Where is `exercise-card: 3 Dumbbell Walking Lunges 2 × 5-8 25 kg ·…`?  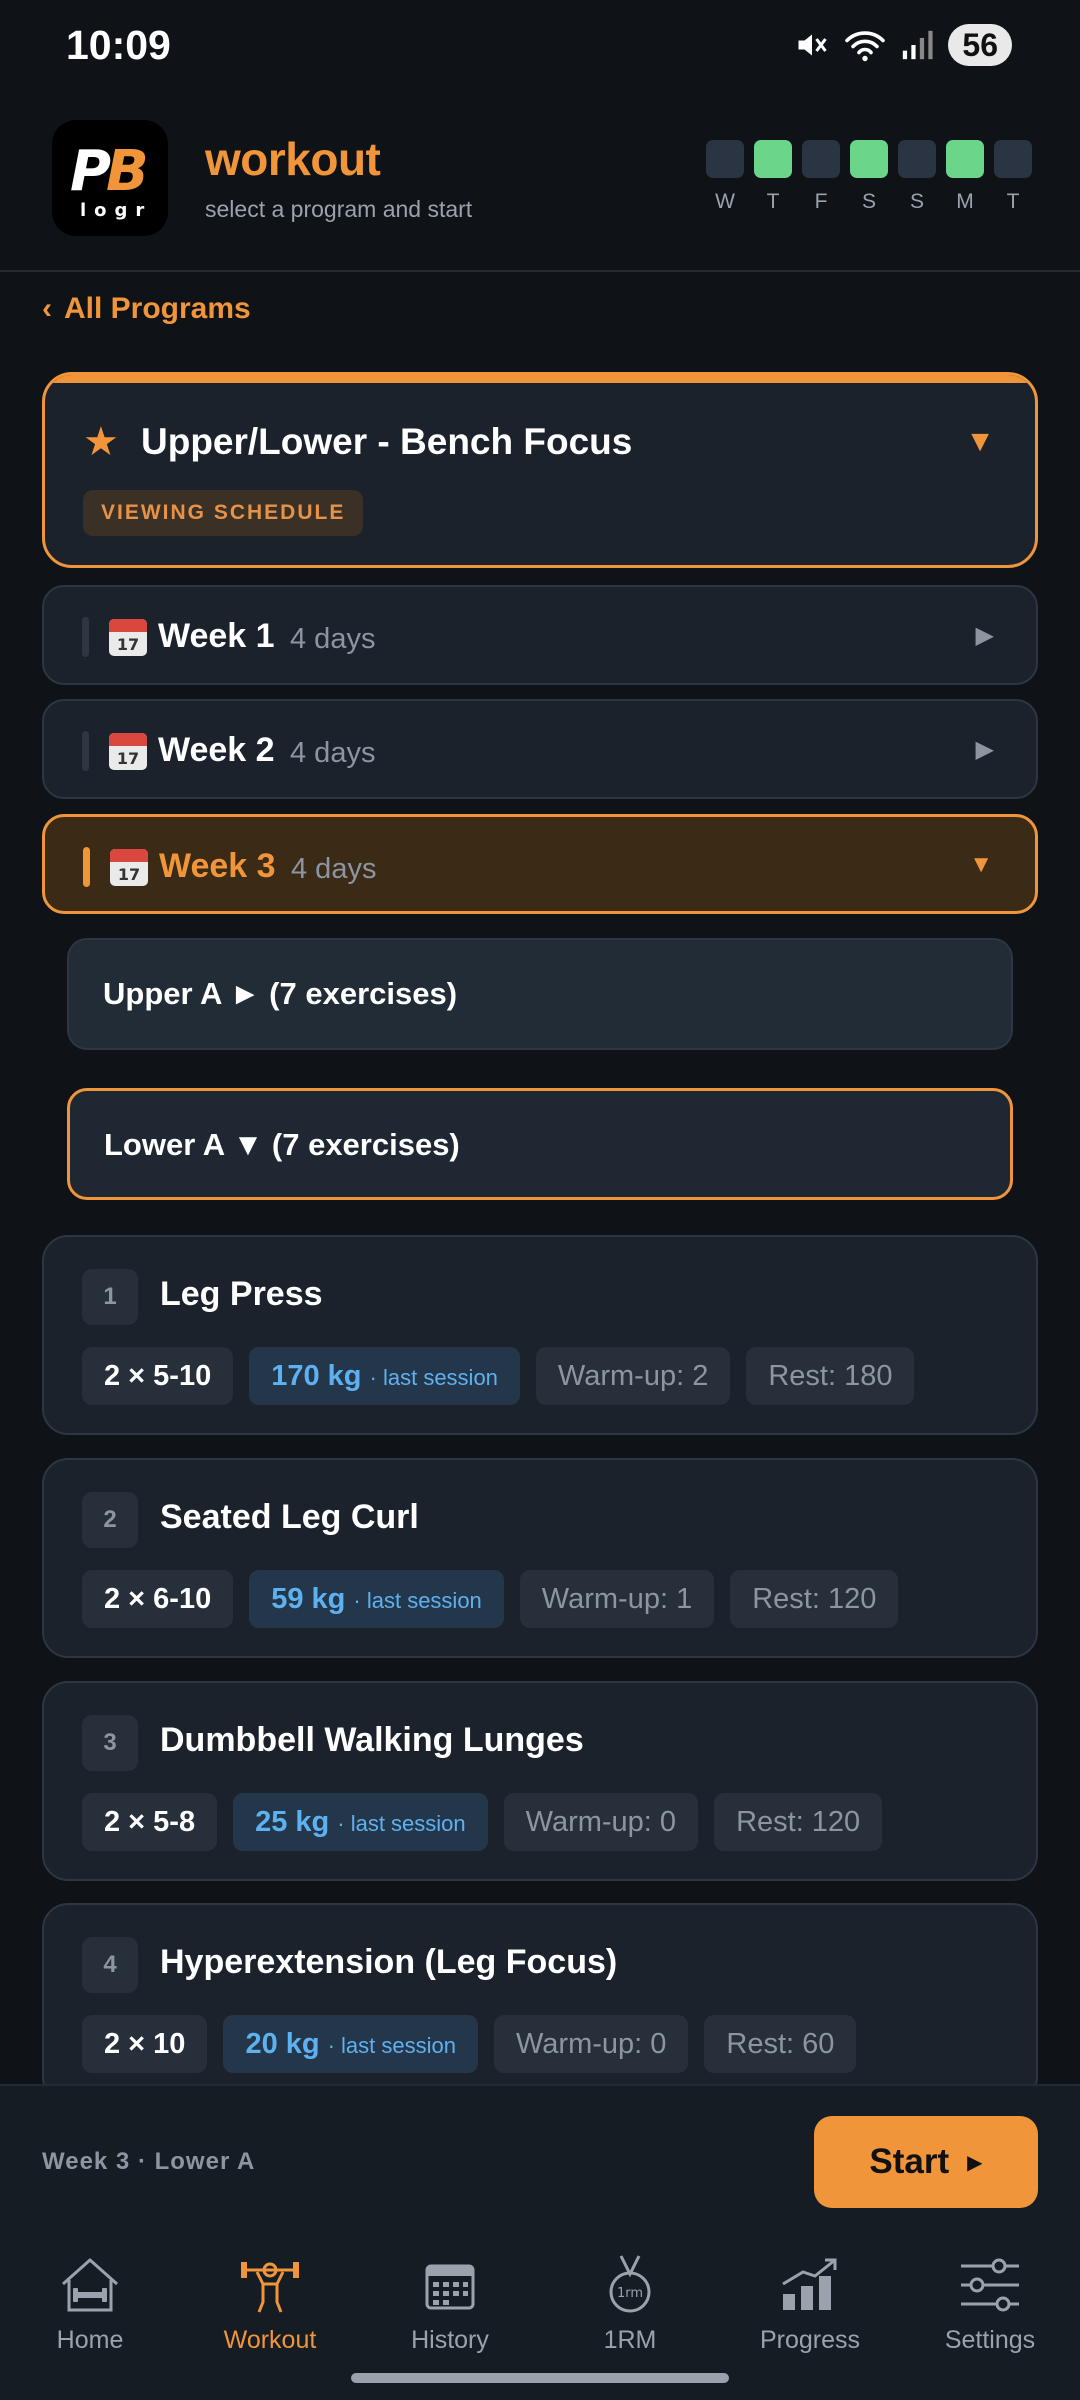
exercise-card: 3 Dumbbell Walking Lunges 2 × 5-8 25 kg ·… is located at coordinates (540, 1781).